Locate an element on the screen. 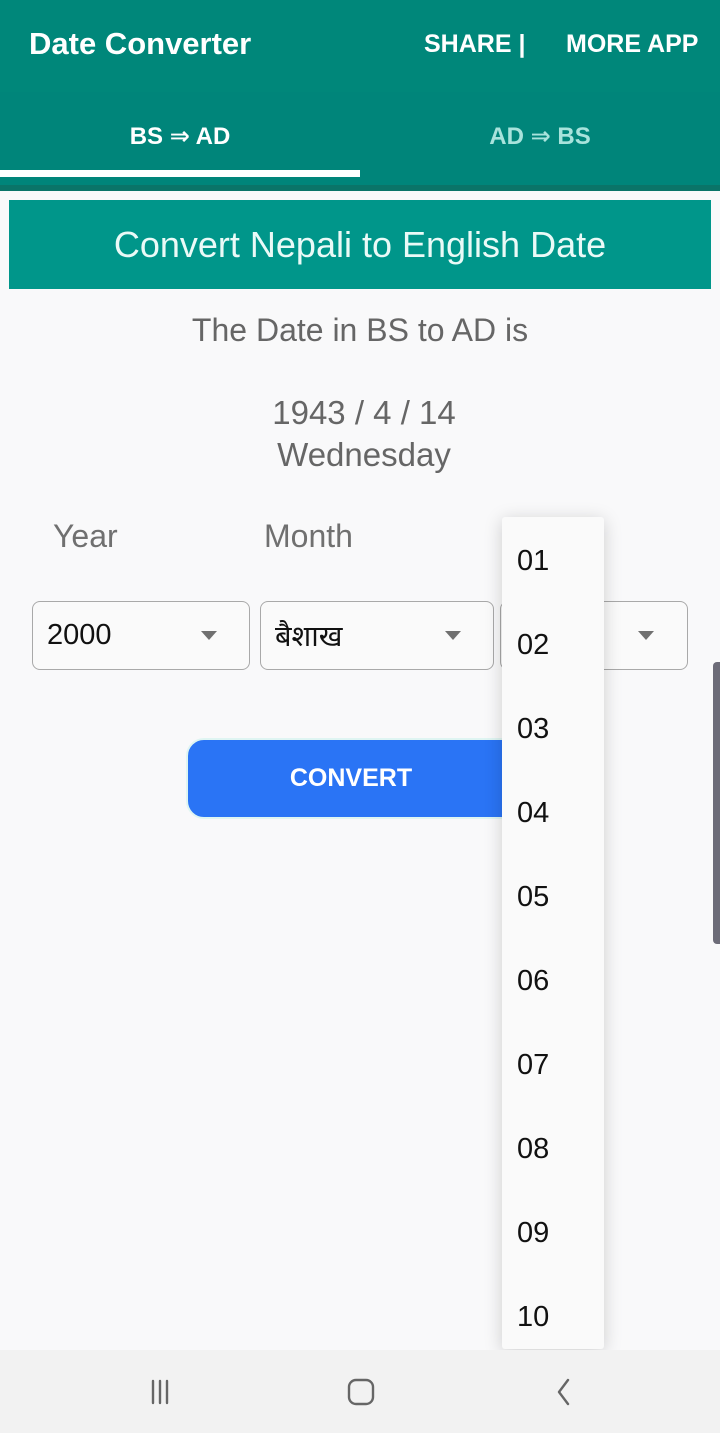 This screenshot has height=1433, width=720. result-label: The Date in BS to AD is is located at coordinates (360, 330).